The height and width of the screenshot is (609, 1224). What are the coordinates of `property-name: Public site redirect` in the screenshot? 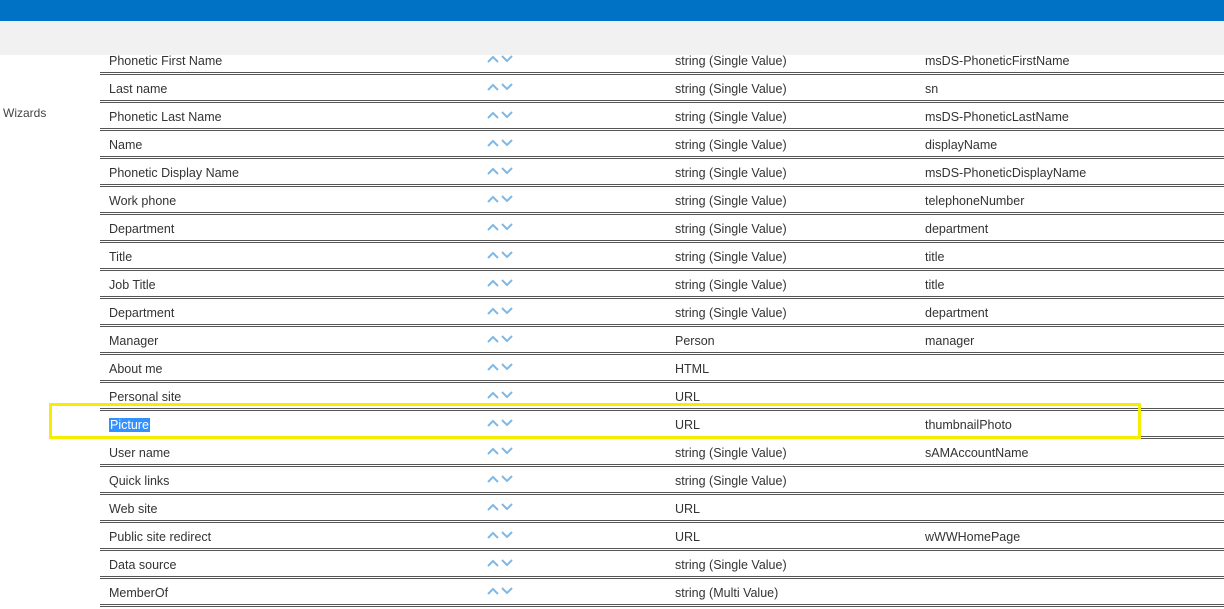 It's located at (160, 537).